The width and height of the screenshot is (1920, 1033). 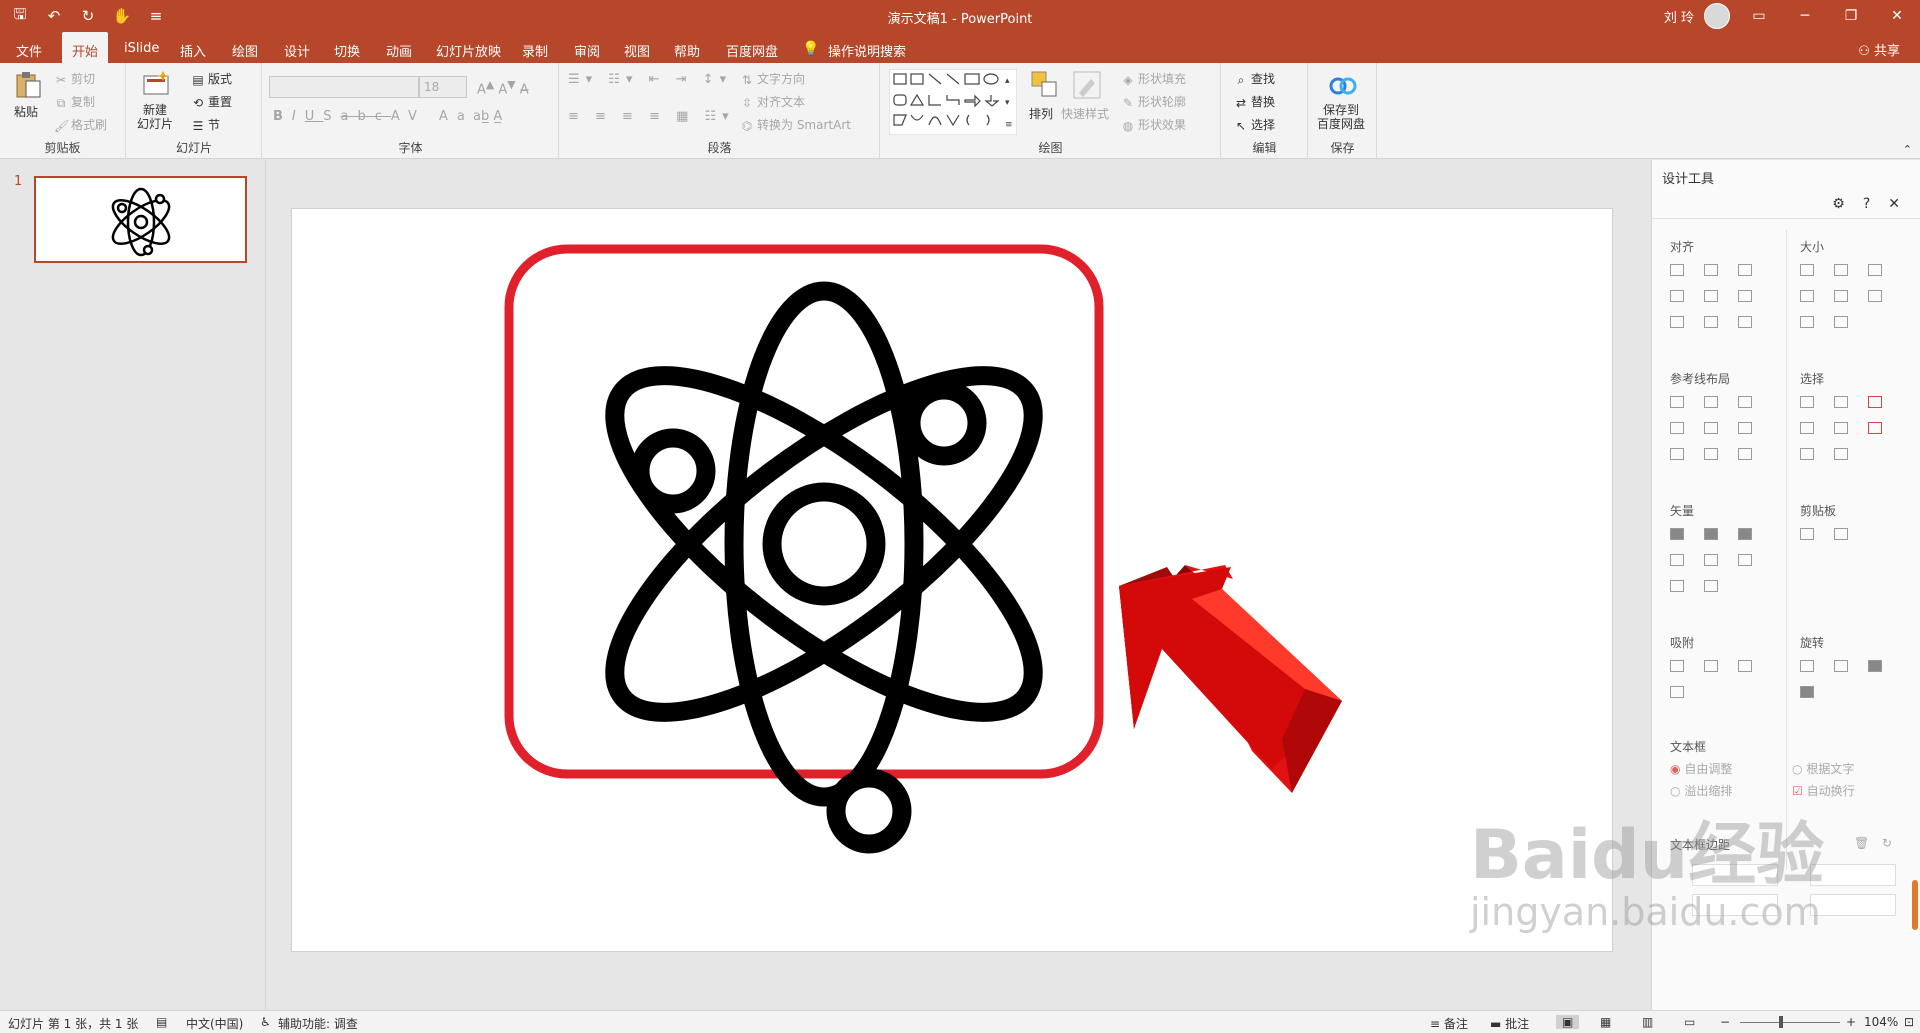 What do you see at coordinates (80, 124) in the screenshot?
I see `format-painter-button: 🖌 格式刷` at bounding box center [80, 124].